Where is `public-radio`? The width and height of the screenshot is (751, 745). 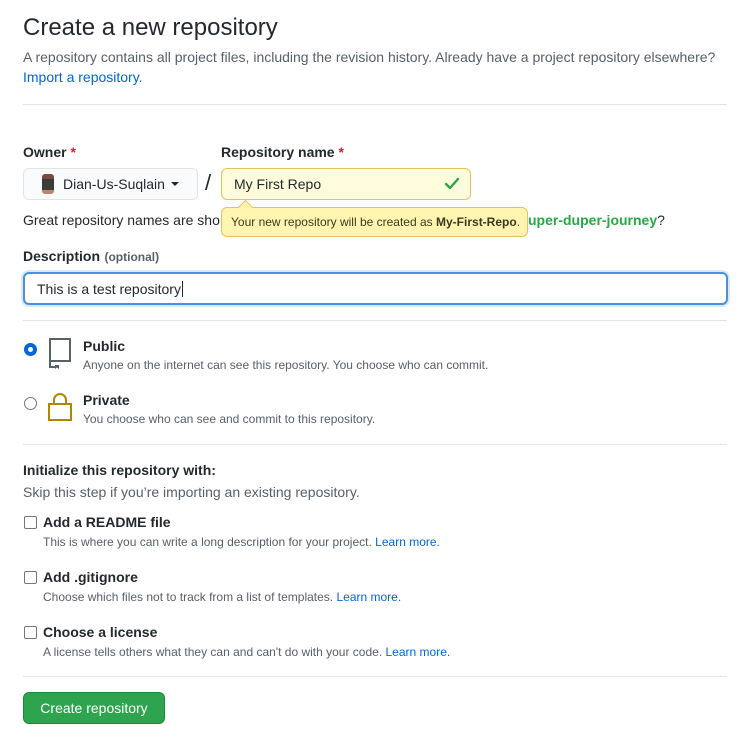
public-radio is located at coordinates (30, 349).